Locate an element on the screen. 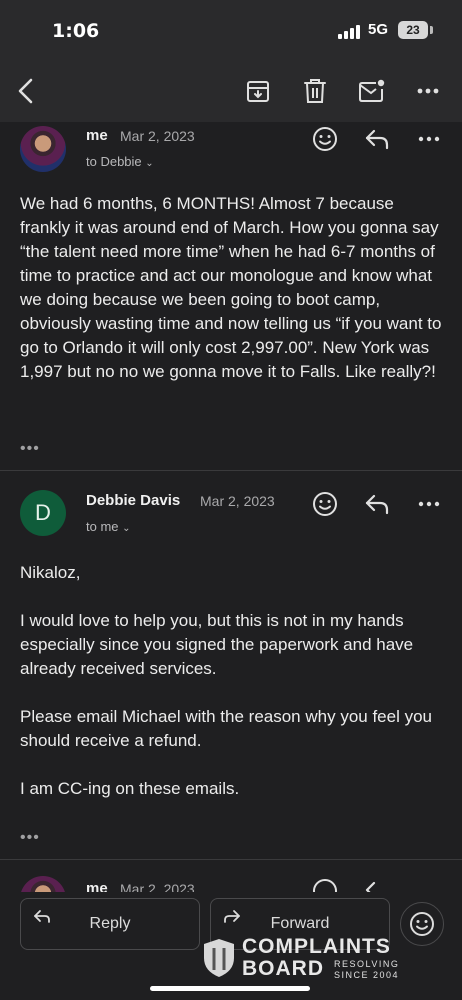 Image resolution: width=462 pixels, height=1000 pixels. recipient-toggle: to Debbie ⌄ is located at coordinates (120, 161).